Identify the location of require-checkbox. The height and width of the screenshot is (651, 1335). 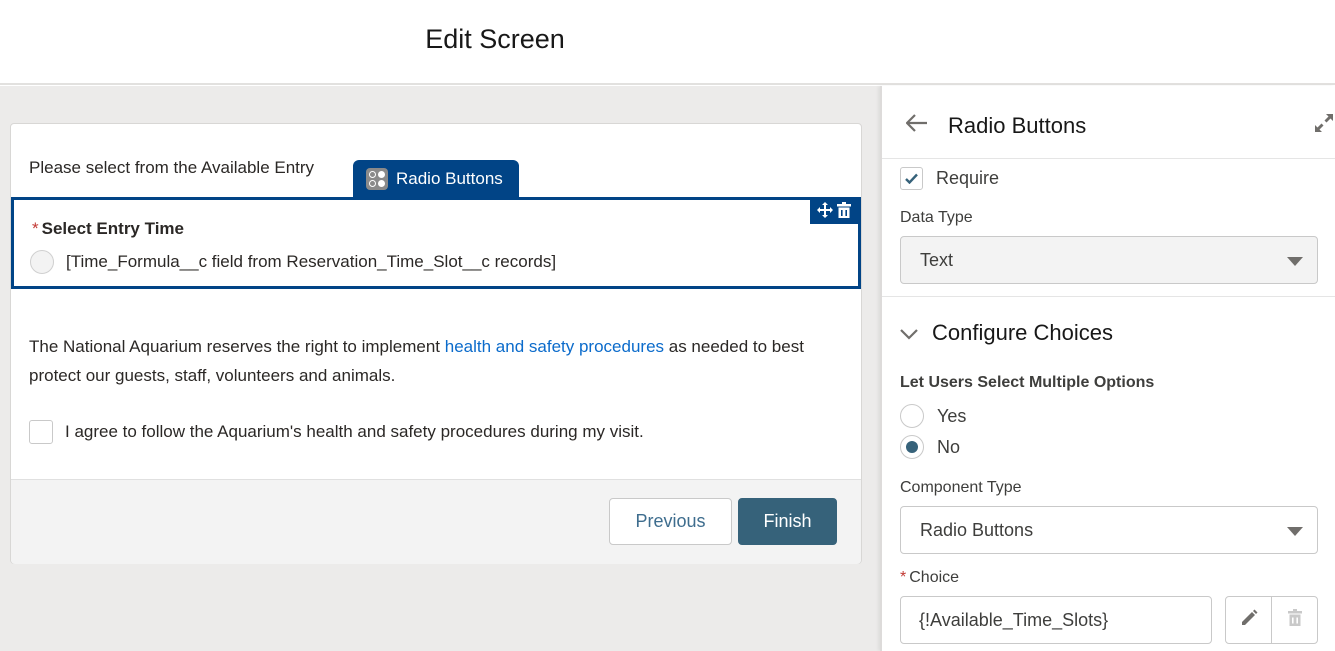
(911, 178).